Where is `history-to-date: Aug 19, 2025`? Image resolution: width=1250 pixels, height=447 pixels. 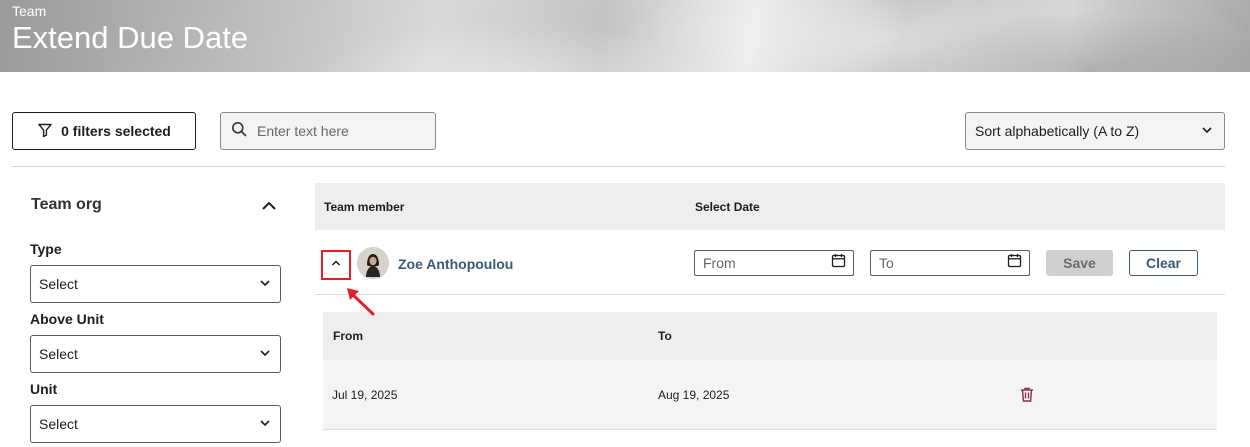
history-to-date: Aug 19, 2025 is located at coordinates (694, 395).